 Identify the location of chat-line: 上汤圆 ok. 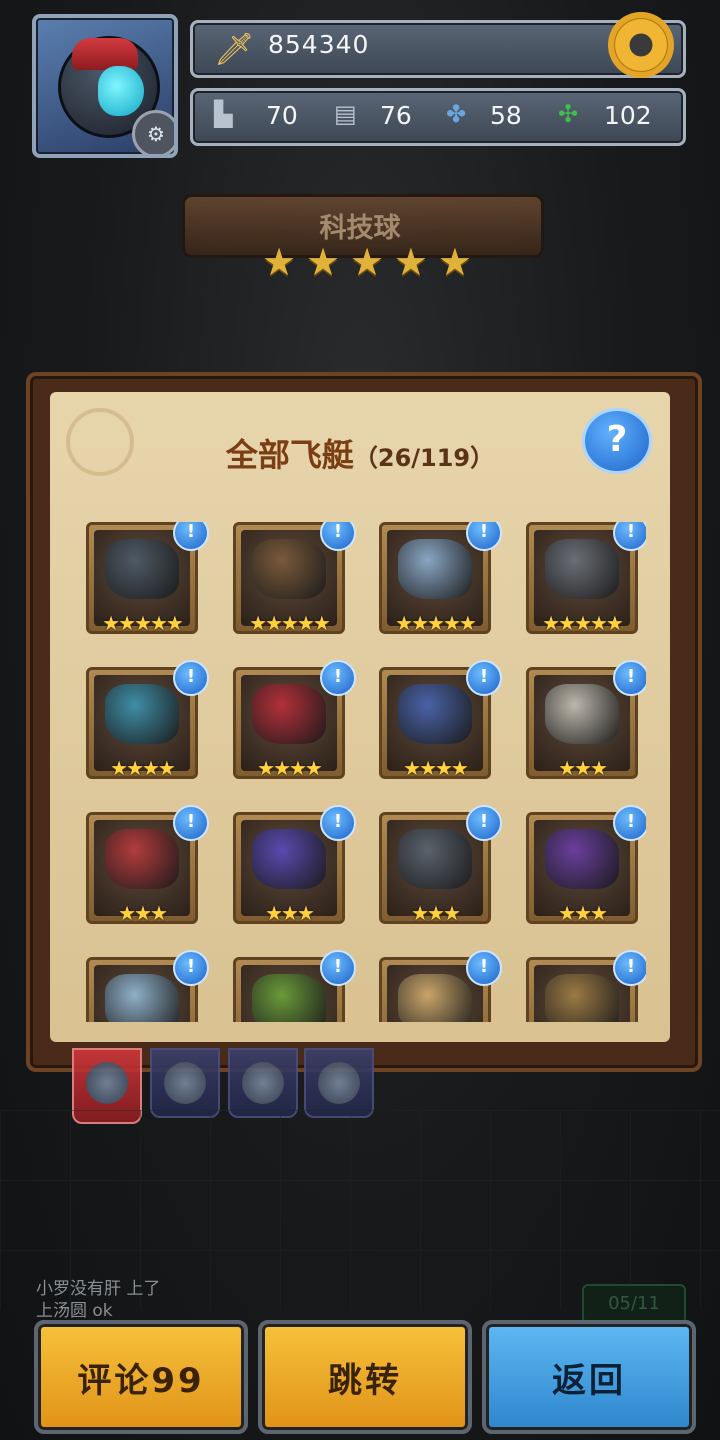
(74, 1311).